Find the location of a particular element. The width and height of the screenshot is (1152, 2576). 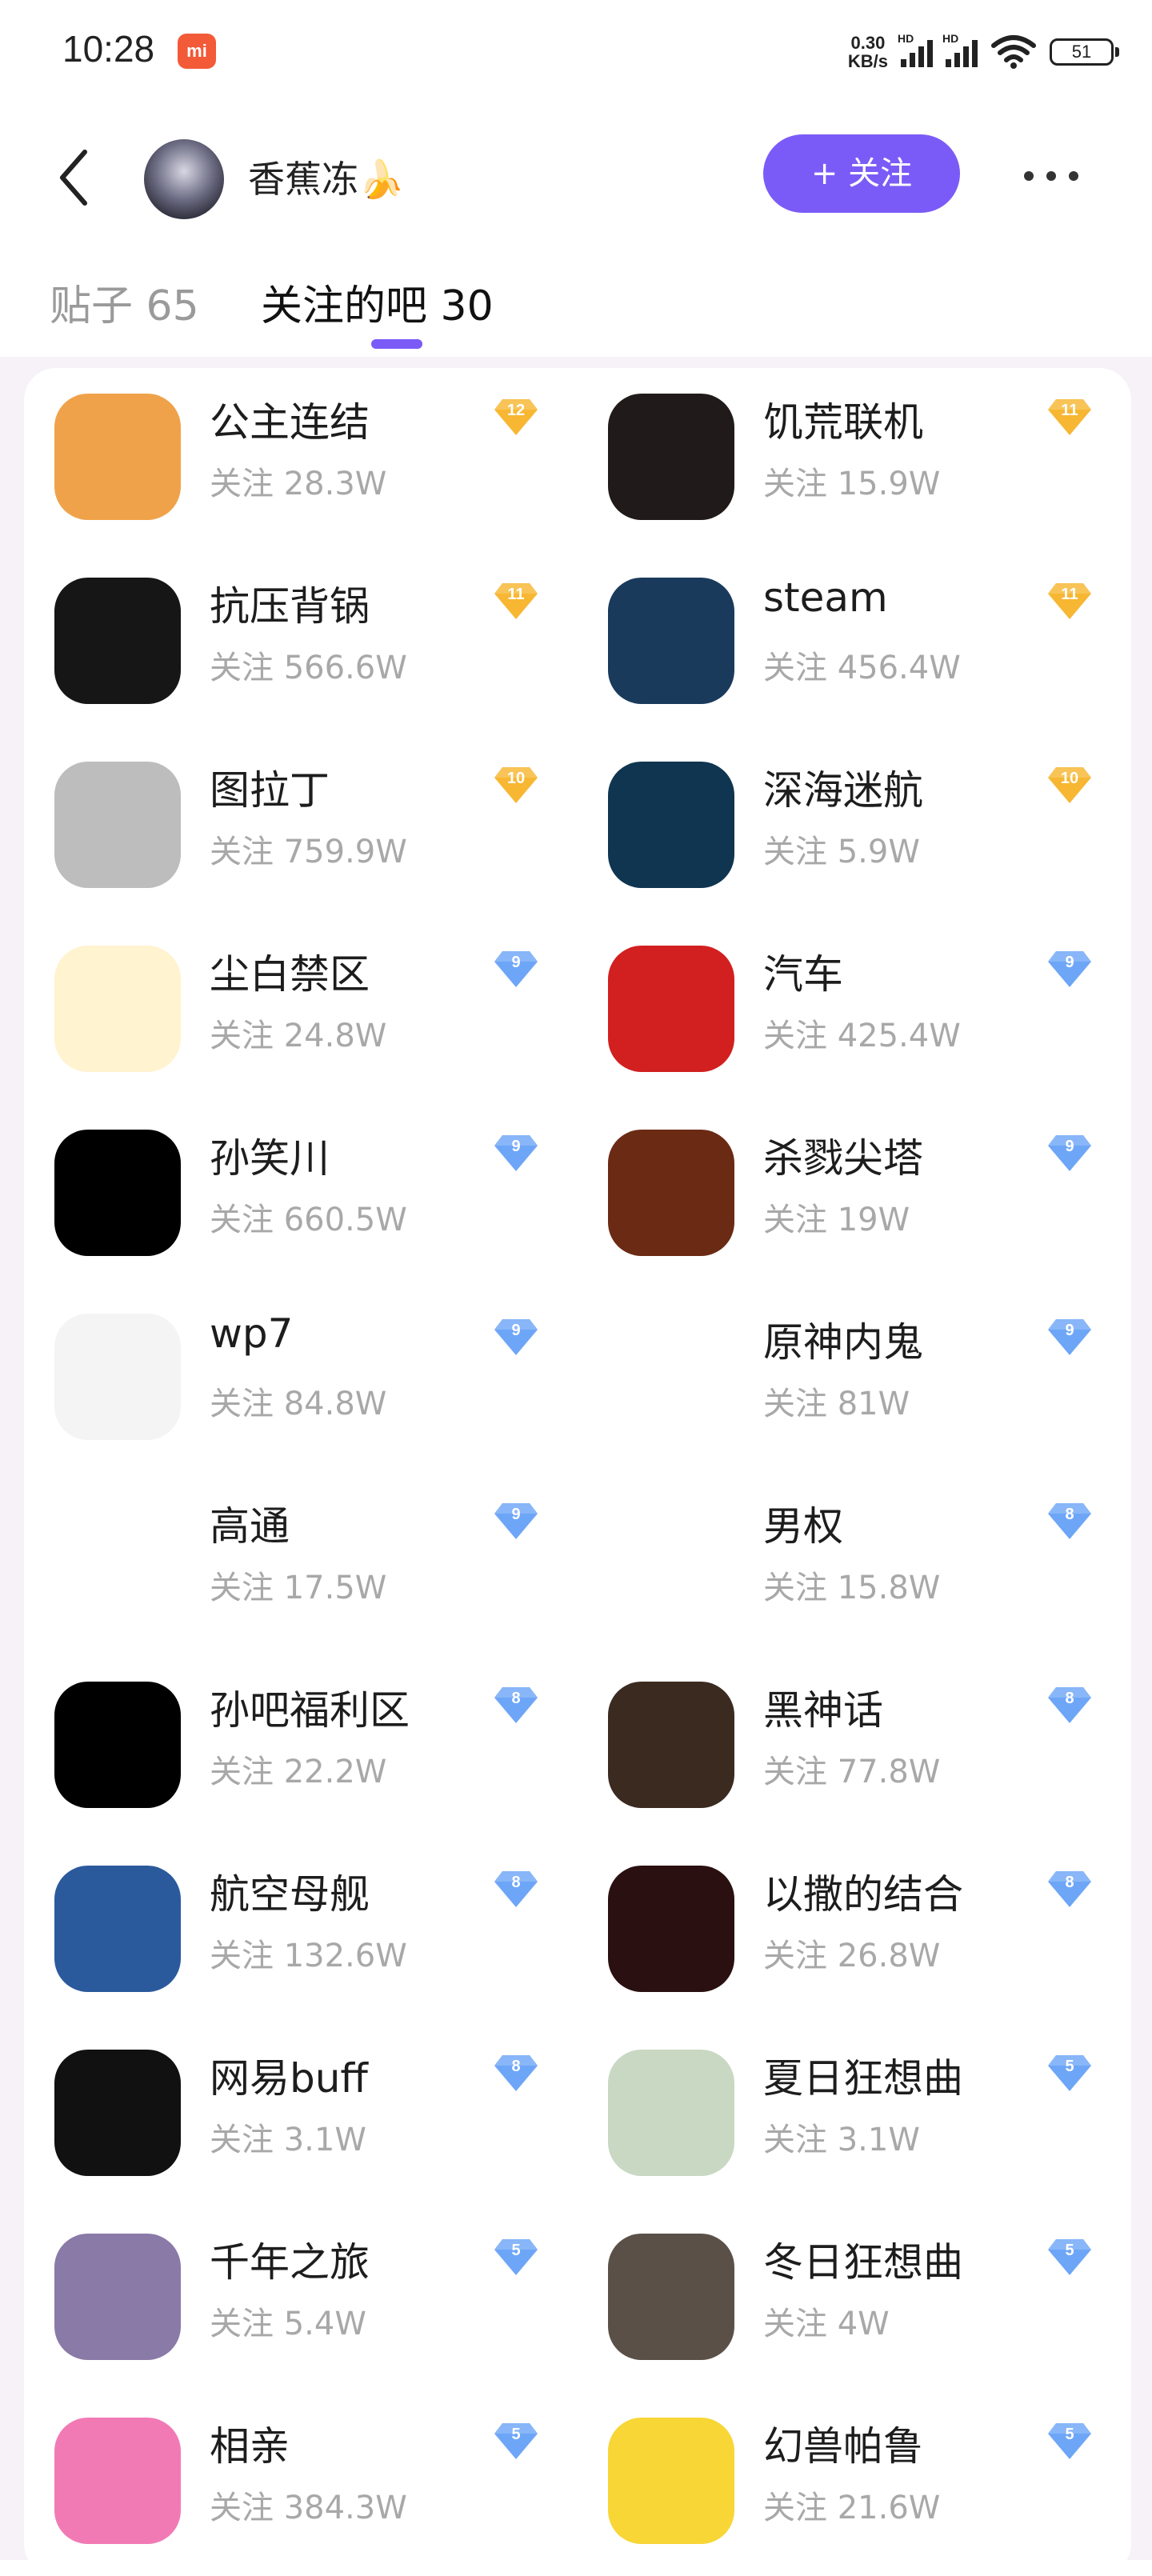

bar-list-item: 以撒的结合关注 26.8W 8 is located at coordinates (854, 1932).